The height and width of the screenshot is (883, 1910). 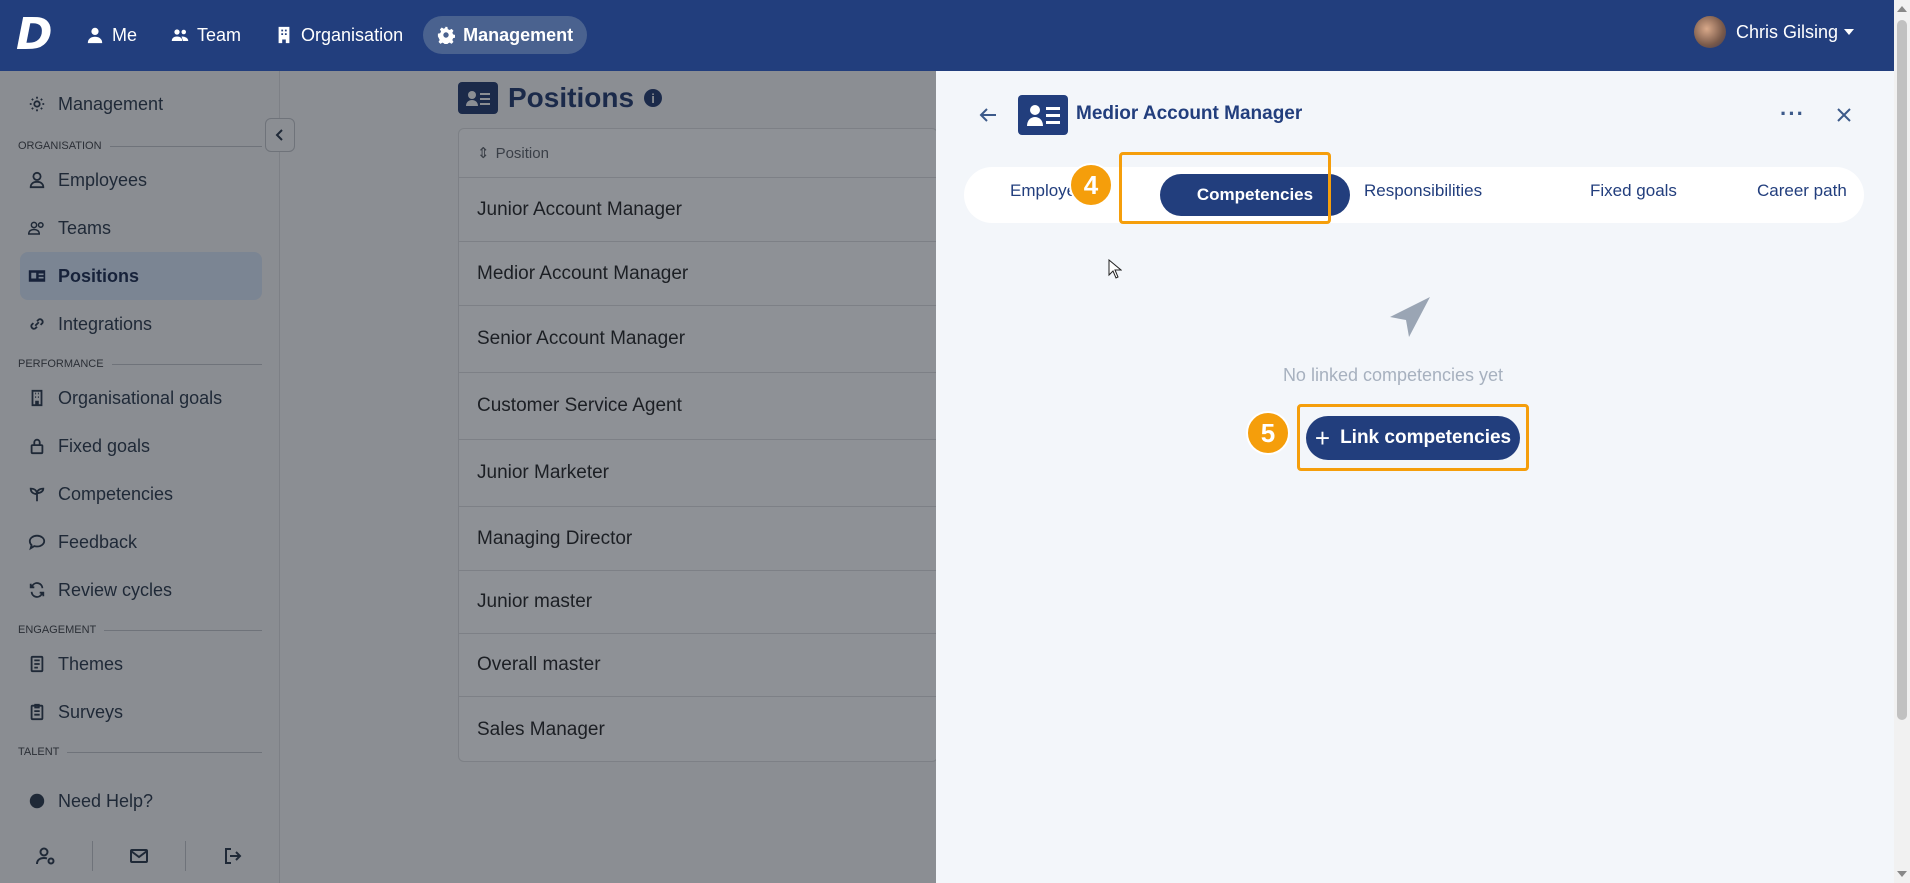 What do you see at coordinates (37, 446) in the screenshot?
I see `lock-icon` at bounding box center [37, 446].